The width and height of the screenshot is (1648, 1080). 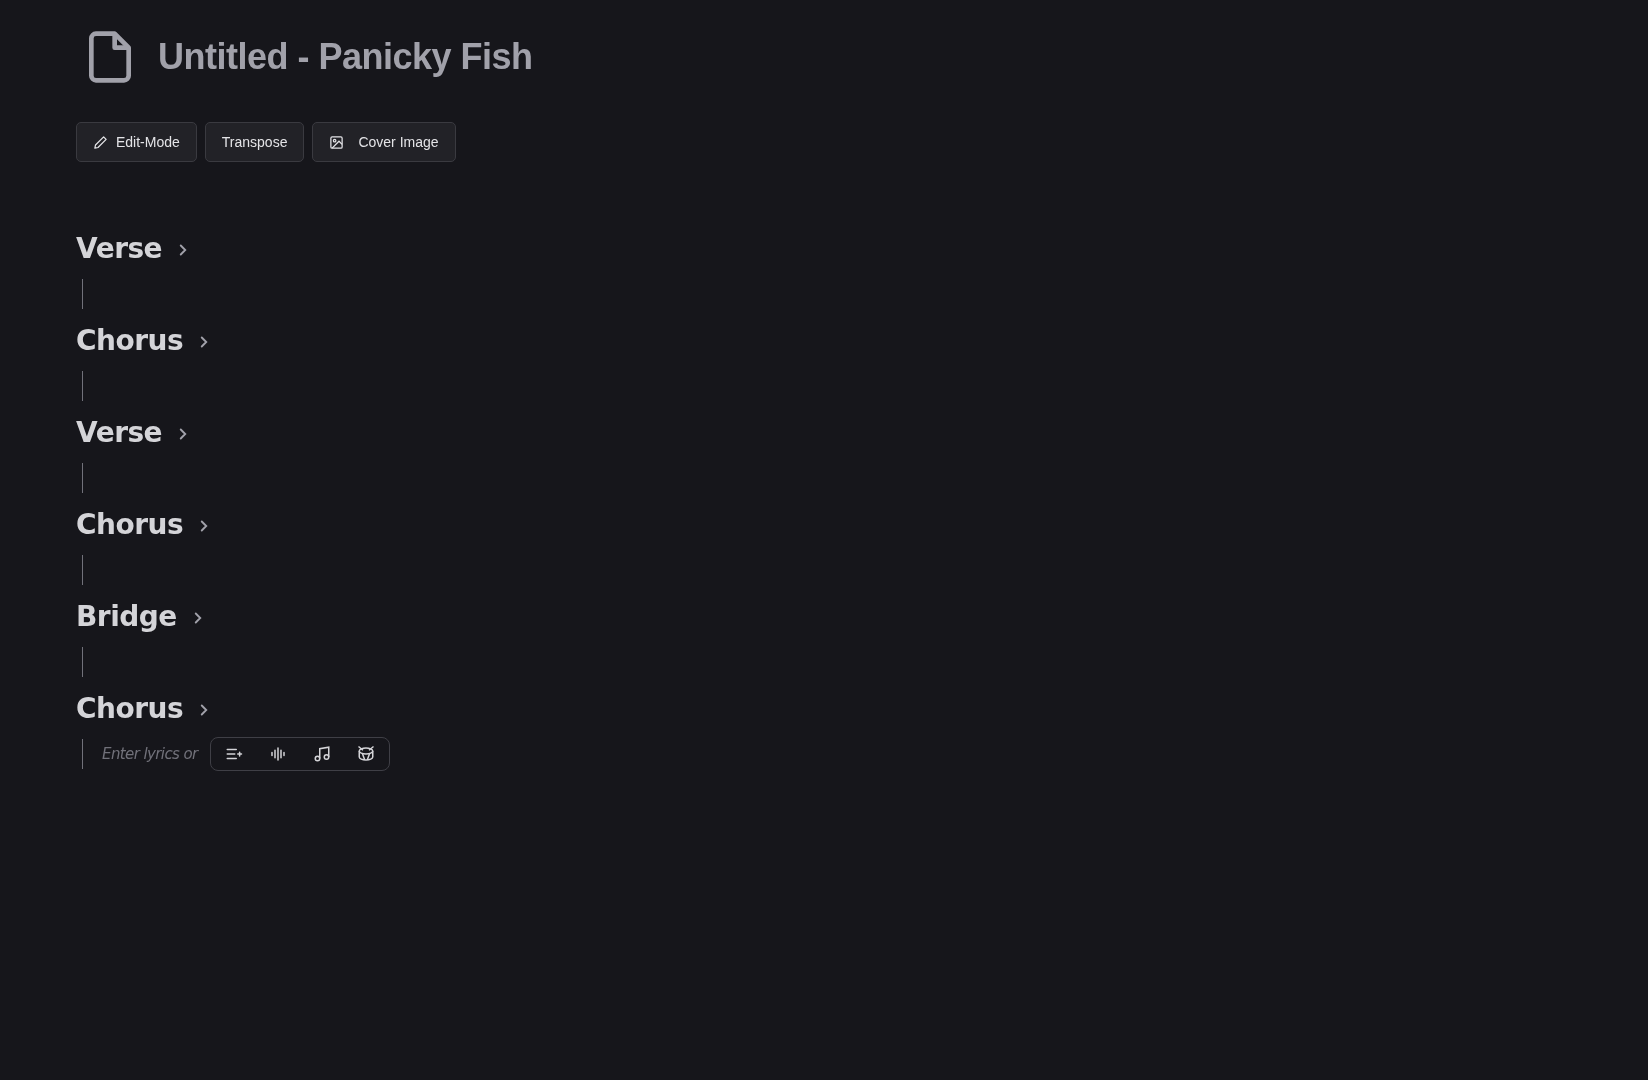 I want to click on section-heading: Bridge, so click(x=126, y=616).